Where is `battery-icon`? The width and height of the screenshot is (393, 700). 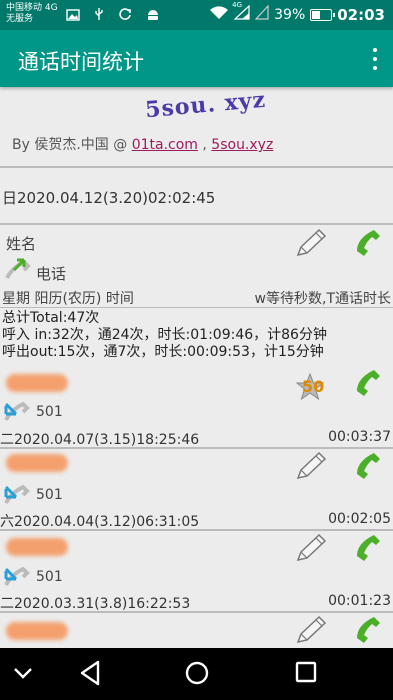
battery-icon is located at coordinates (323, 14).